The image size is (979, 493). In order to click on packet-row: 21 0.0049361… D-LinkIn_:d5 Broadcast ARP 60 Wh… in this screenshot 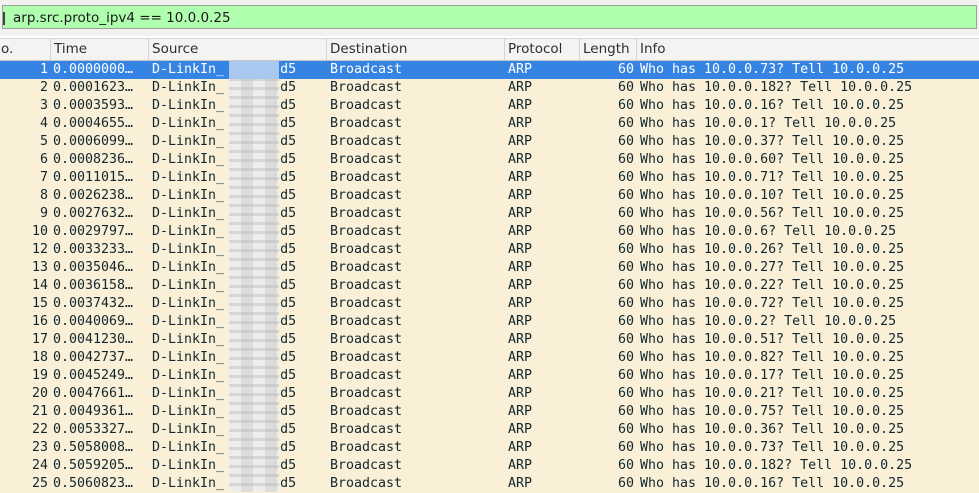, I will do `click(489, 412)`.